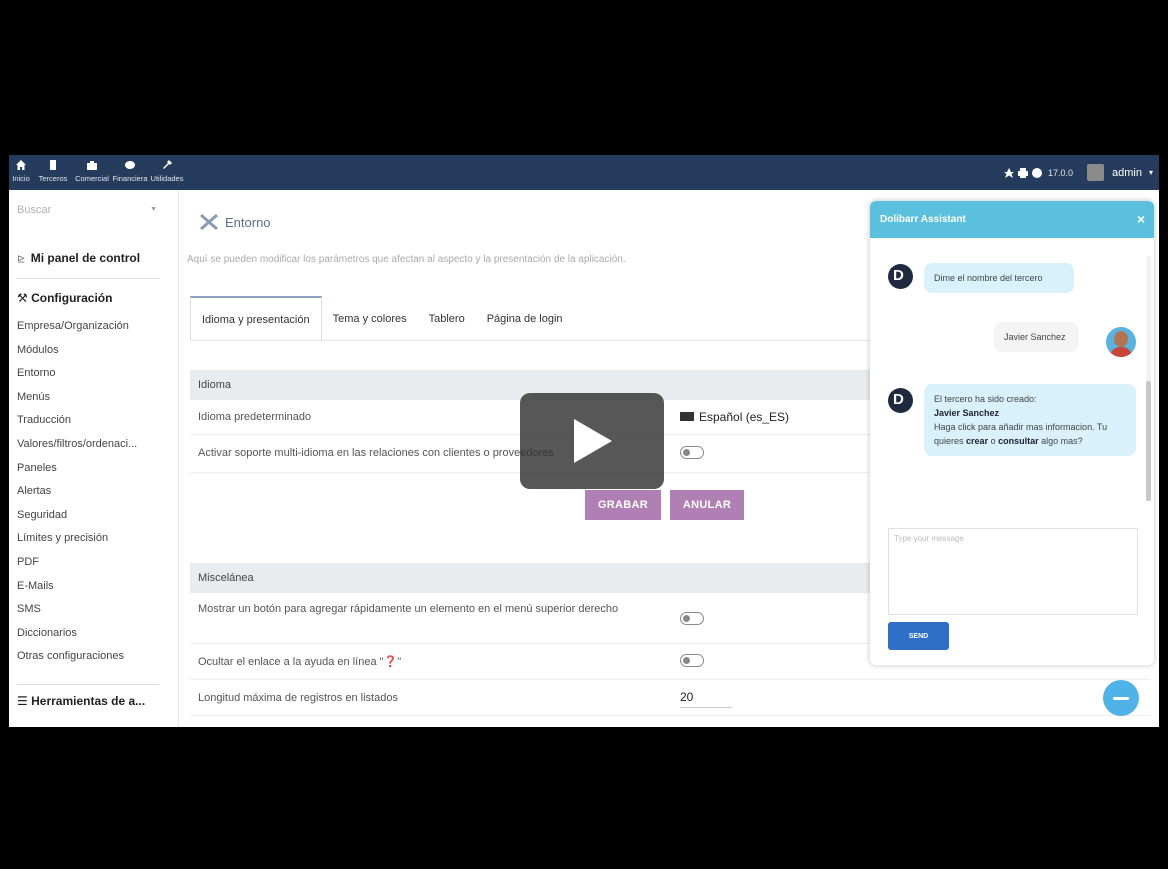  What do you see at coordinates (967, 413) in the screenshot?
I see `created-name: Javier Sanchez` at bounding box center [967, 413].